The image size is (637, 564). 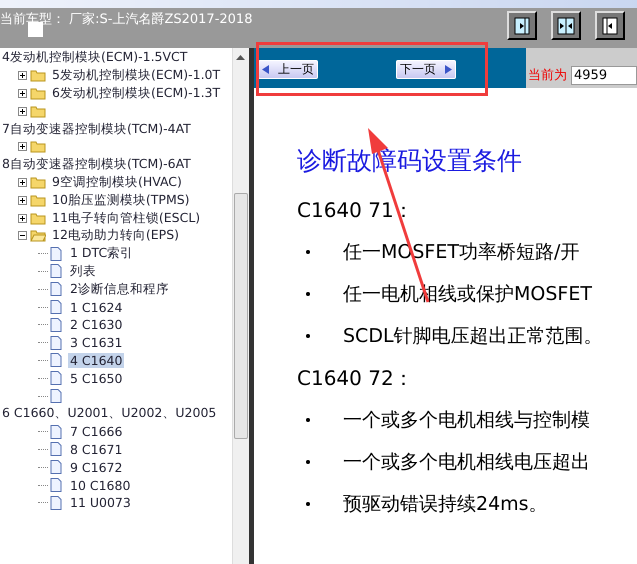 I want to click on tree-item: 11 U0073, so click(x=100, y=502).